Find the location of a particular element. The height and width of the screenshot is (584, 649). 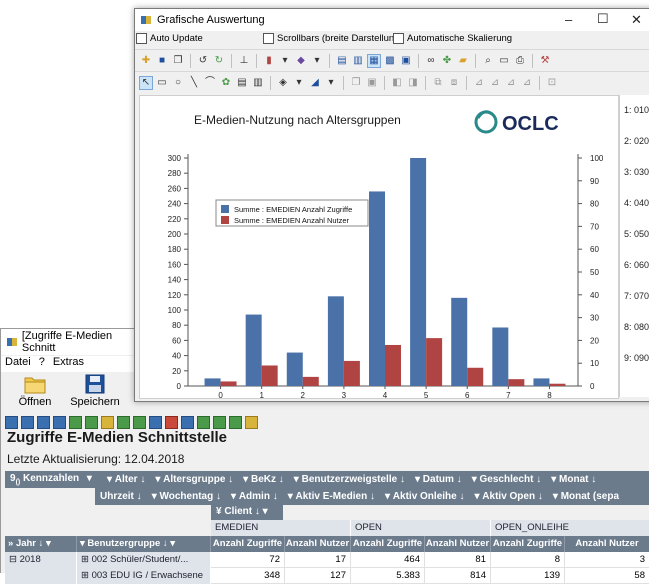

auto-update-checkbox: Auto Update is located at coordinates (169, 39).